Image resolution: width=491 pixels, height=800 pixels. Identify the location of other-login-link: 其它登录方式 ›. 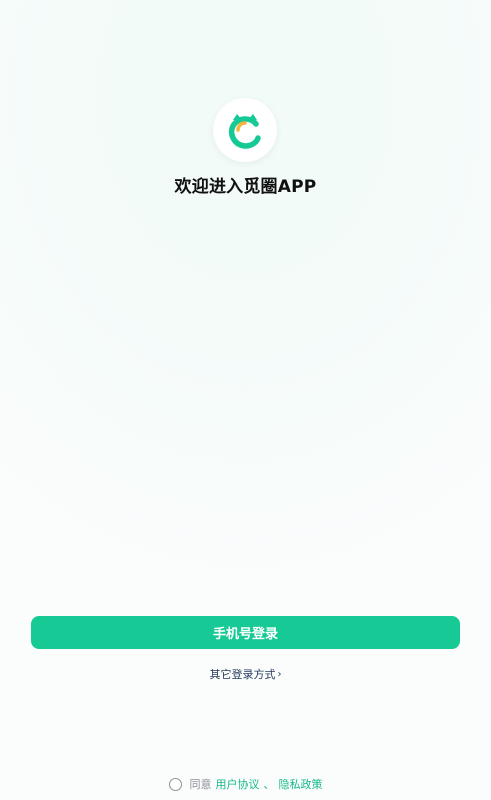
(245, 674).